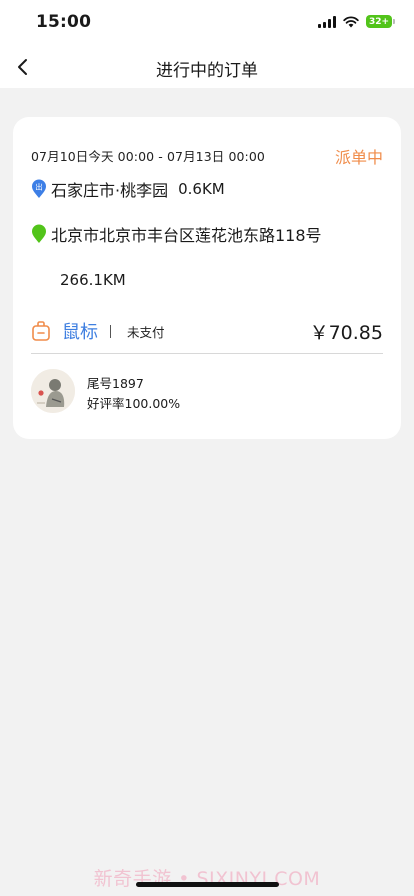 Image resolution: width=414 pixels, height=896 pixels. Describe the element at coordinates (41, 331) in the screenshot. I see `bag-icon` at that location.